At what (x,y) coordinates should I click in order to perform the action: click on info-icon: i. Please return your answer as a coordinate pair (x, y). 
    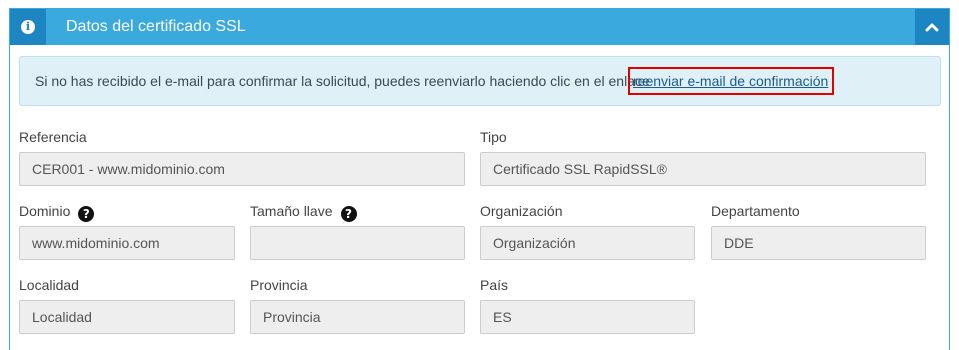
    Looking at the image, I should click on (28, 27).